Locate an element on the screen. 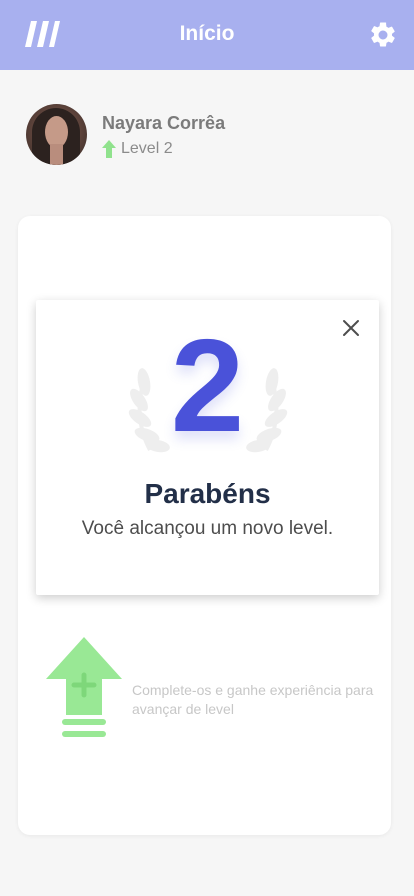 Image resolution: width=414 pixels, height=896 pixels. level-up-arrow-icon is located at coordinates (109, 149).